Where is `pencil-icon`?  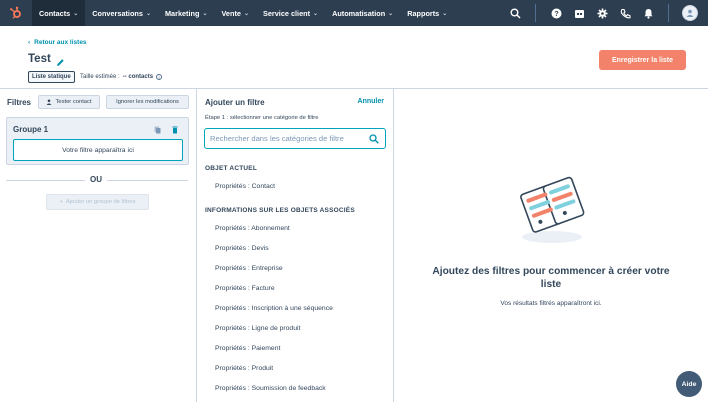
pencil-icon is located at coordinates (60, 60).